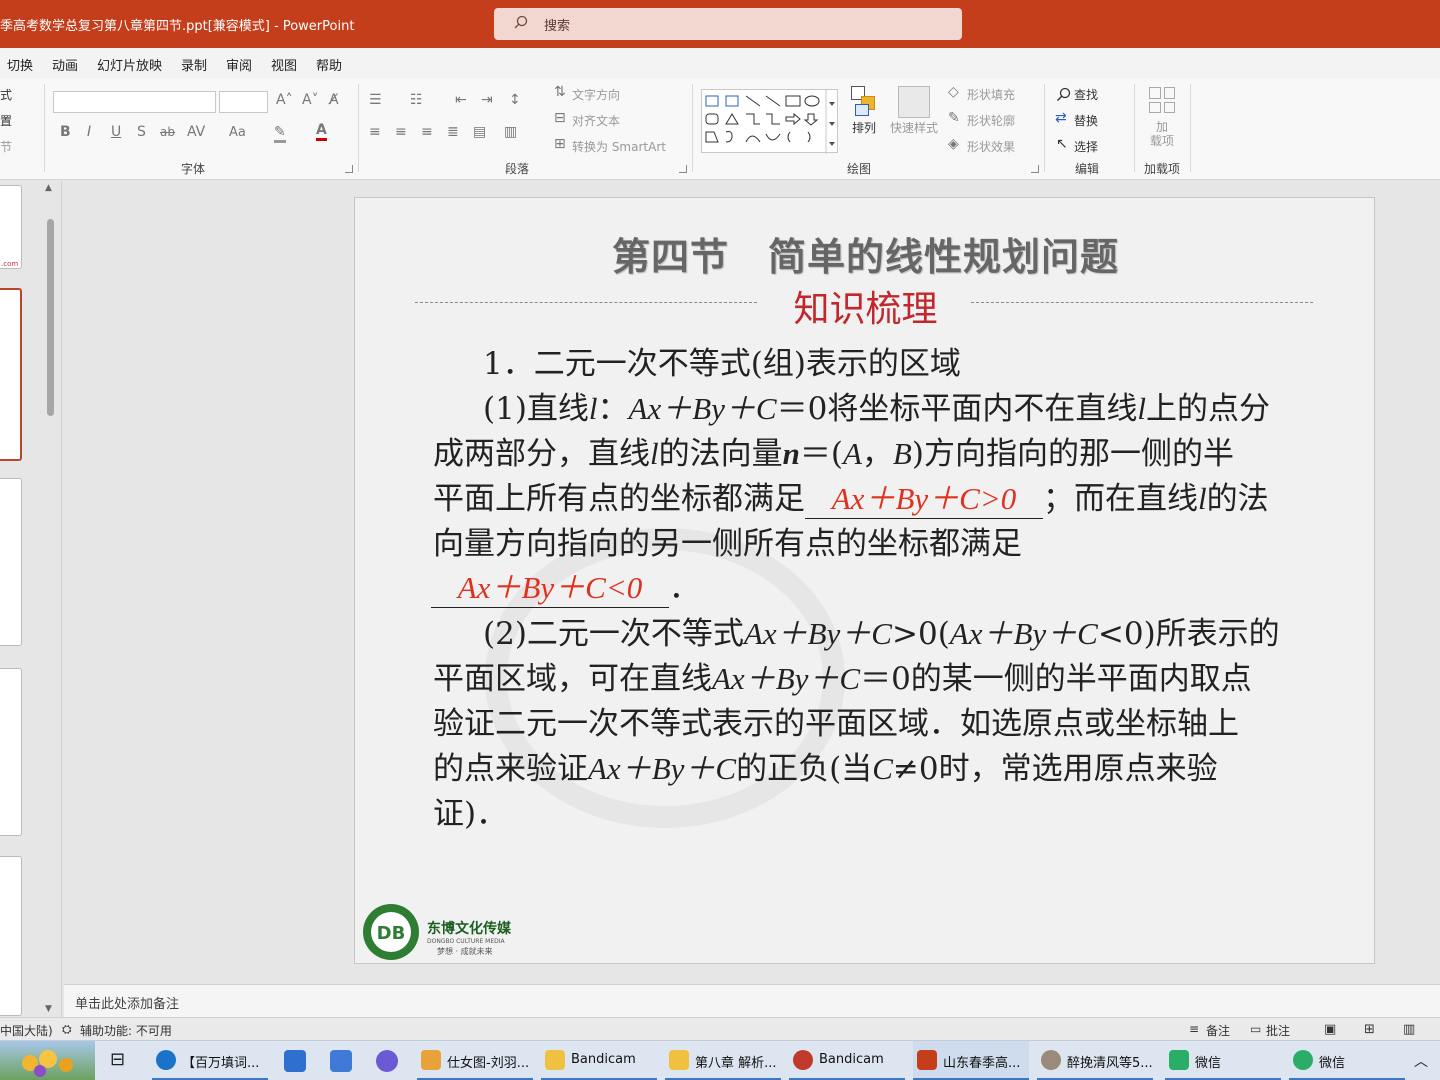 The width and height of the screenshot is (1440, 1080). Describe the element at coordinates (1218, 1030) in the screenshot. I see `notes-toggle-button: 备注` at that location.